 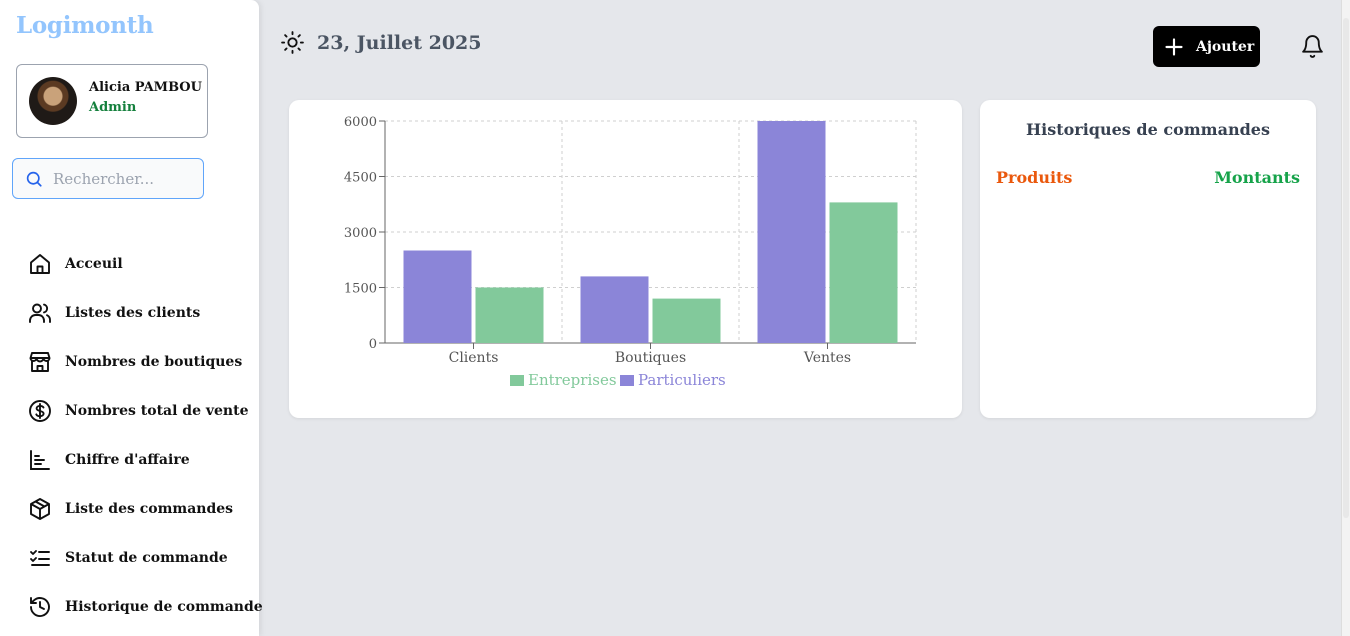 What do you see at coordinates (1174, 46) in the screenshot?
I see `plus-icon` at bounding box center [1174, 46].